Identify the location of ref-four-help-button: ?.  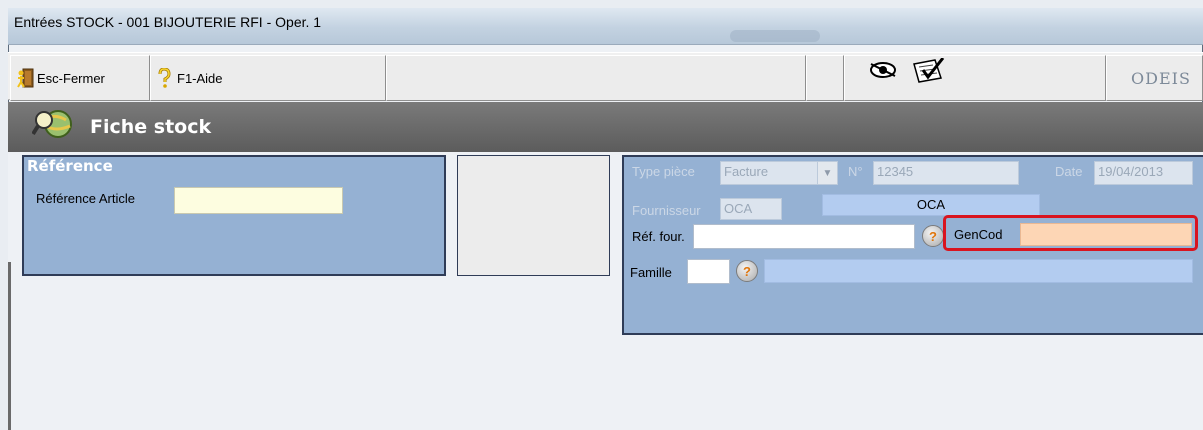
(933, 236).